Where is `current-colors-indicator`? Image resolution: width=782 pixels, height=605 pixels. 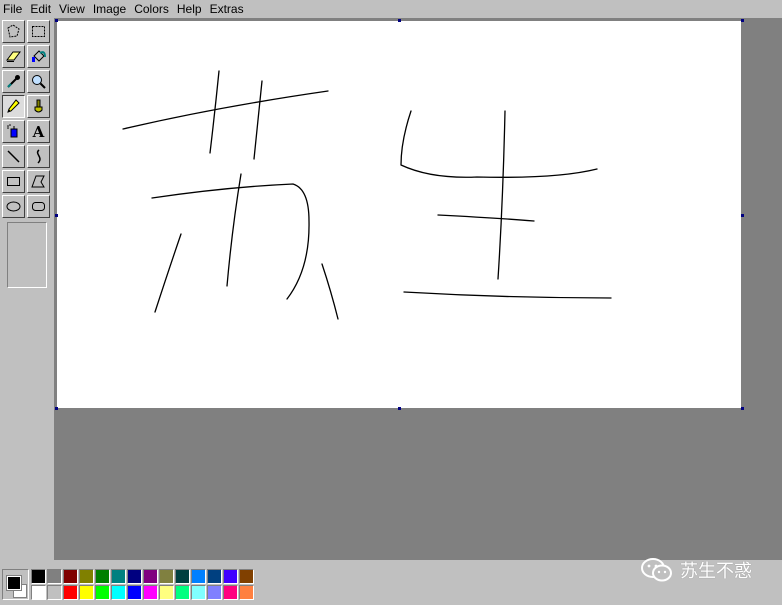 current-colors-indicator is located at coordinates (15, 584).